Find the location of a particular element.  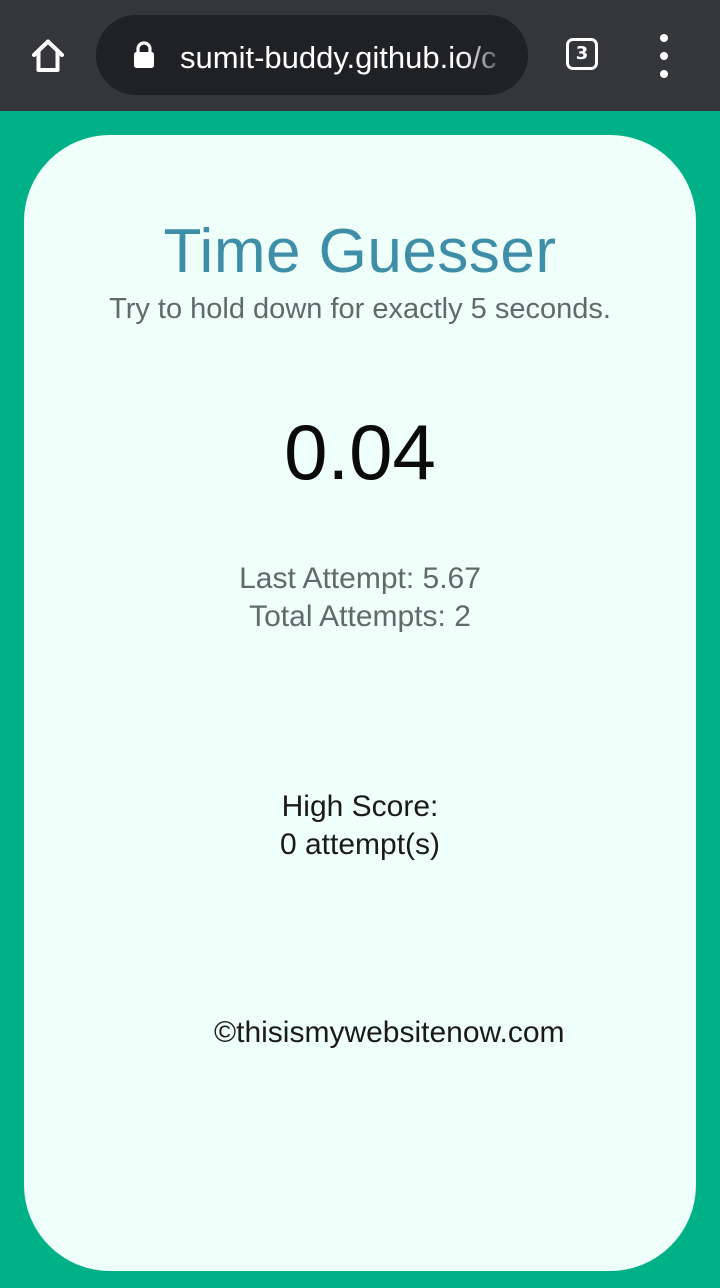

more-vert-icon is located at coordinates (664, 56).